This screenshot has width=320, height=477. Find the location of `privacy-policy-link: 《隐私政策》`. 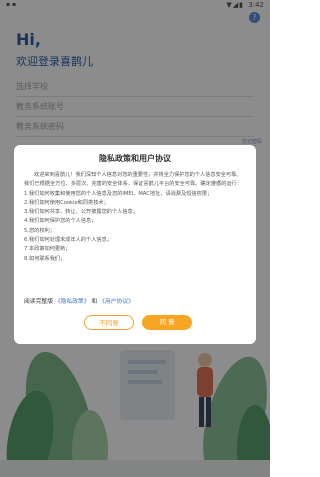

privacy-policy-link: 《隐私政策》 is located at coordinates (72, 302).